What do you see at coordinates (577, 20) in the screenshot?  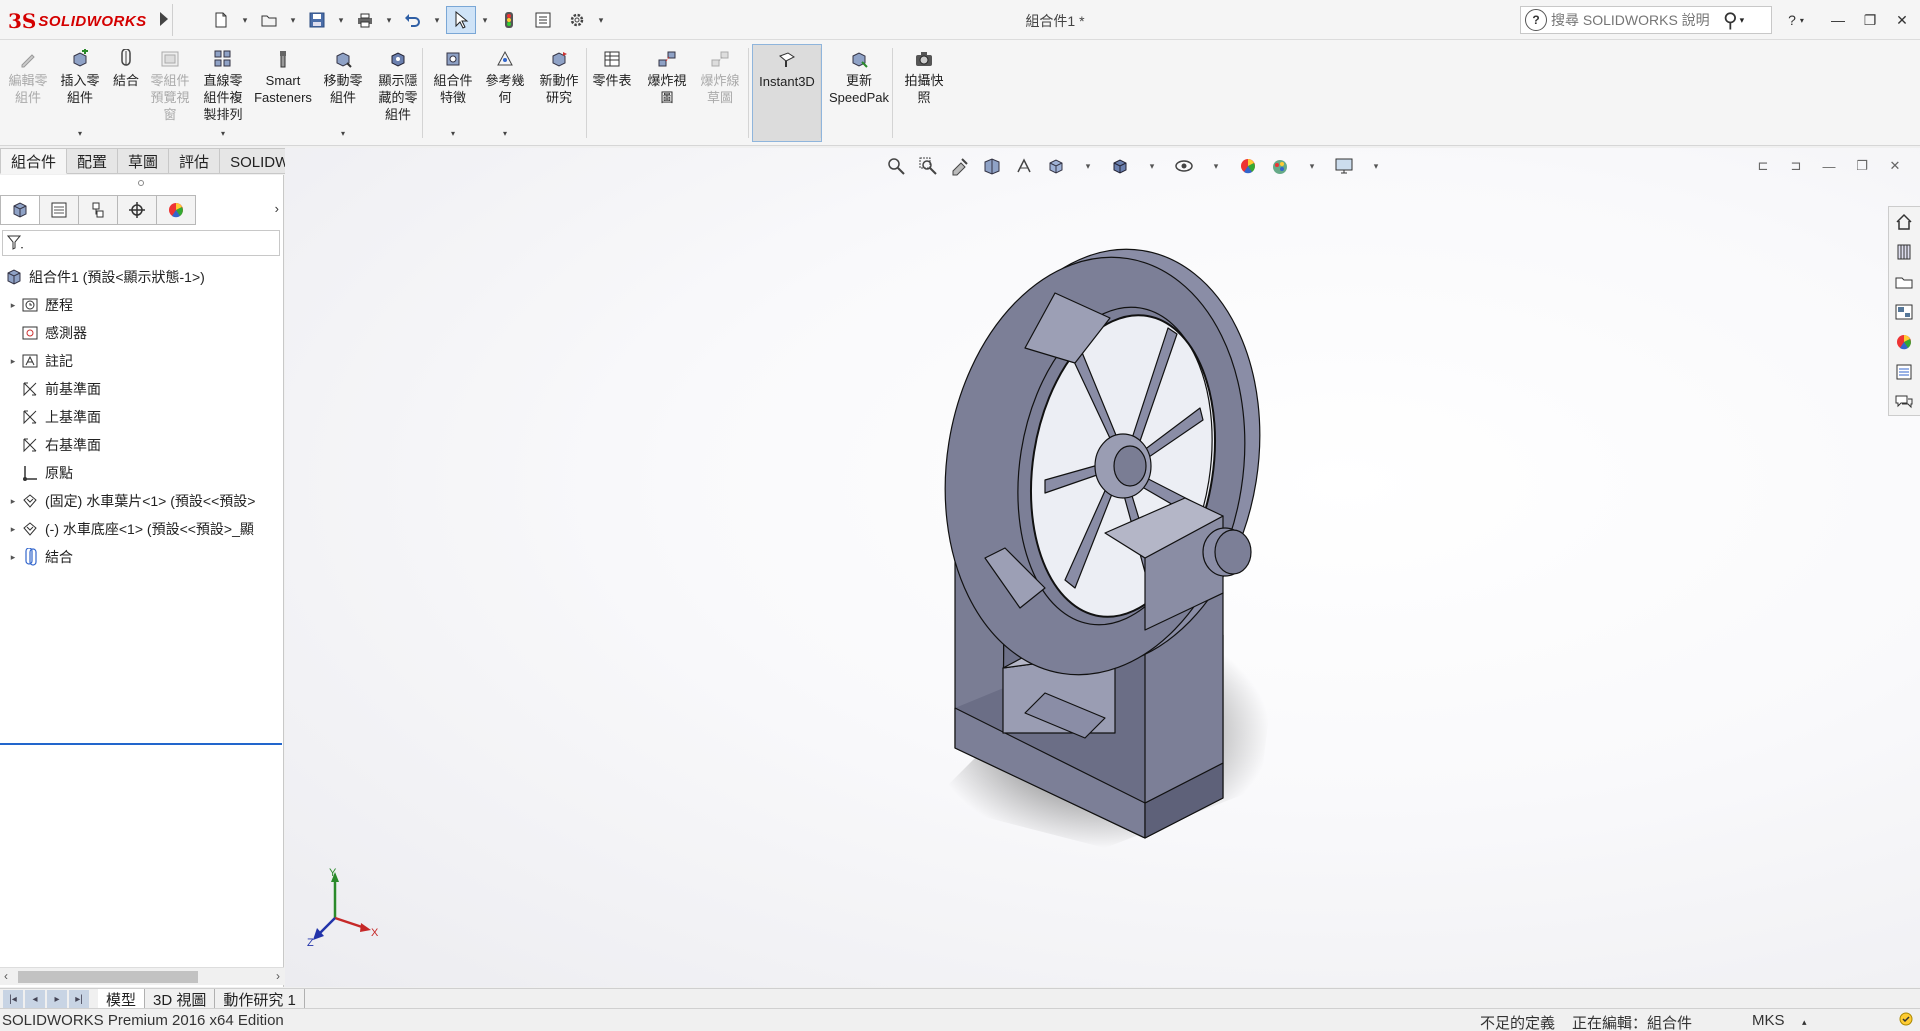 I see `options-gear-icon` at bounding box center [577, 20].